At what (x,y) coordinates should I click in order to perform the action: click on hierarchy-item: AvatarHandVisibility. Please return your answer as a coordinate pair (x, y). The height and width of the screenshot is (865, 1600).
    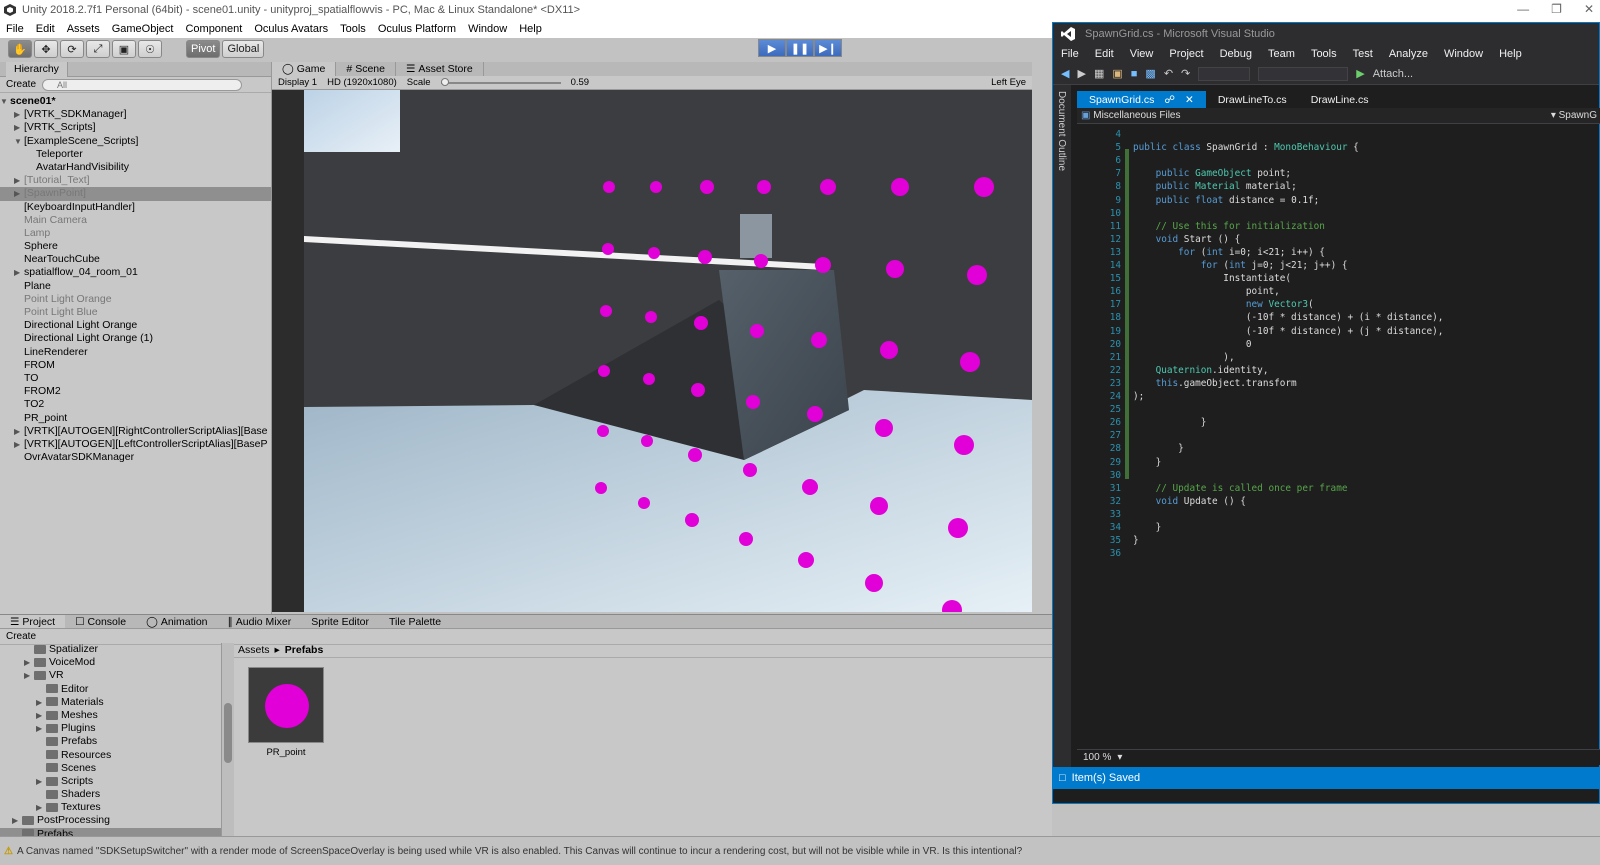
    Looking at the image, I should click on (135, 167).